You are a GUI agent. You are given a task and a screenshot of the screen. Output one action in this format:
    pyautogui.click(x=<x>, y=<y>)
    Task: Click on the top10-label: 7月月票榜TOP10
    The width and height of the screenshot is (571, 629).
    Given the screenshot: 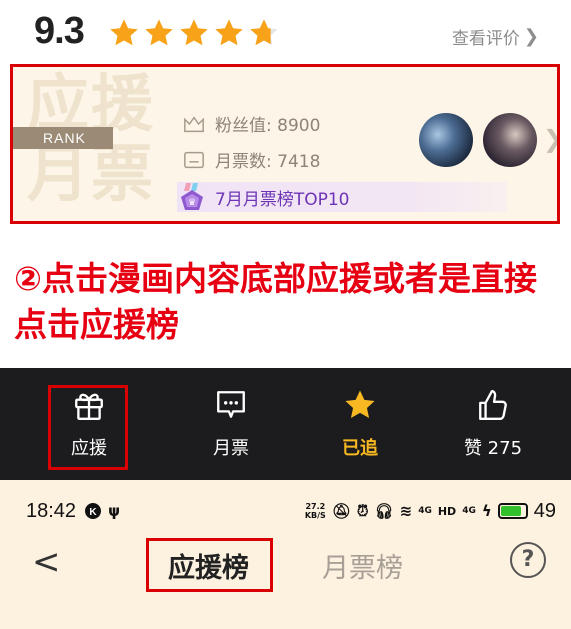 What is the action you would take?
    pyautogui.click(x=282, y=199)
    